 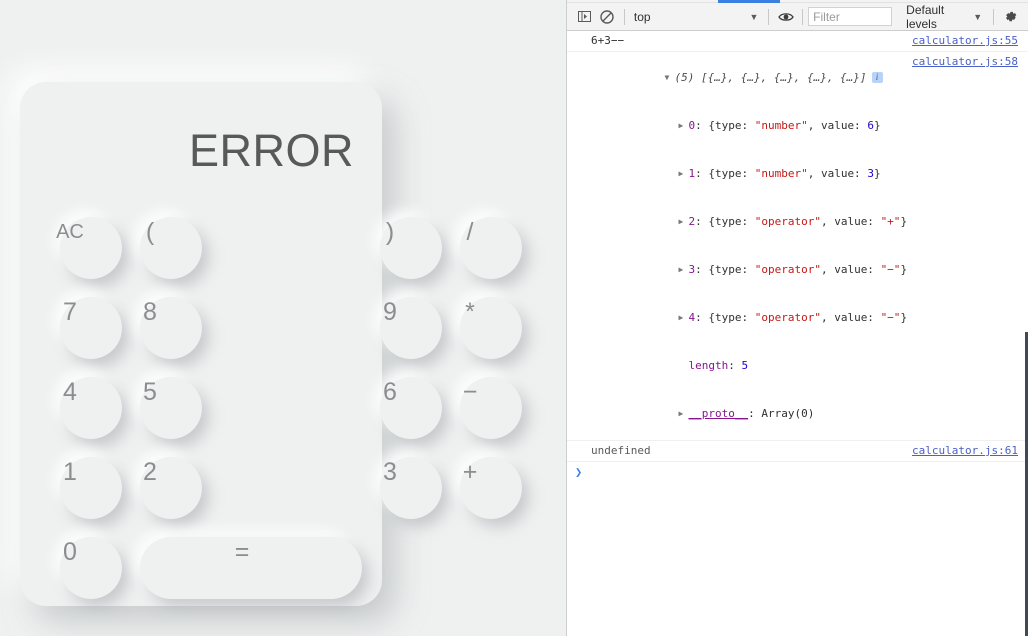 I want to click on console-message-source: calculator.js:58, so click(x=965, y=62).